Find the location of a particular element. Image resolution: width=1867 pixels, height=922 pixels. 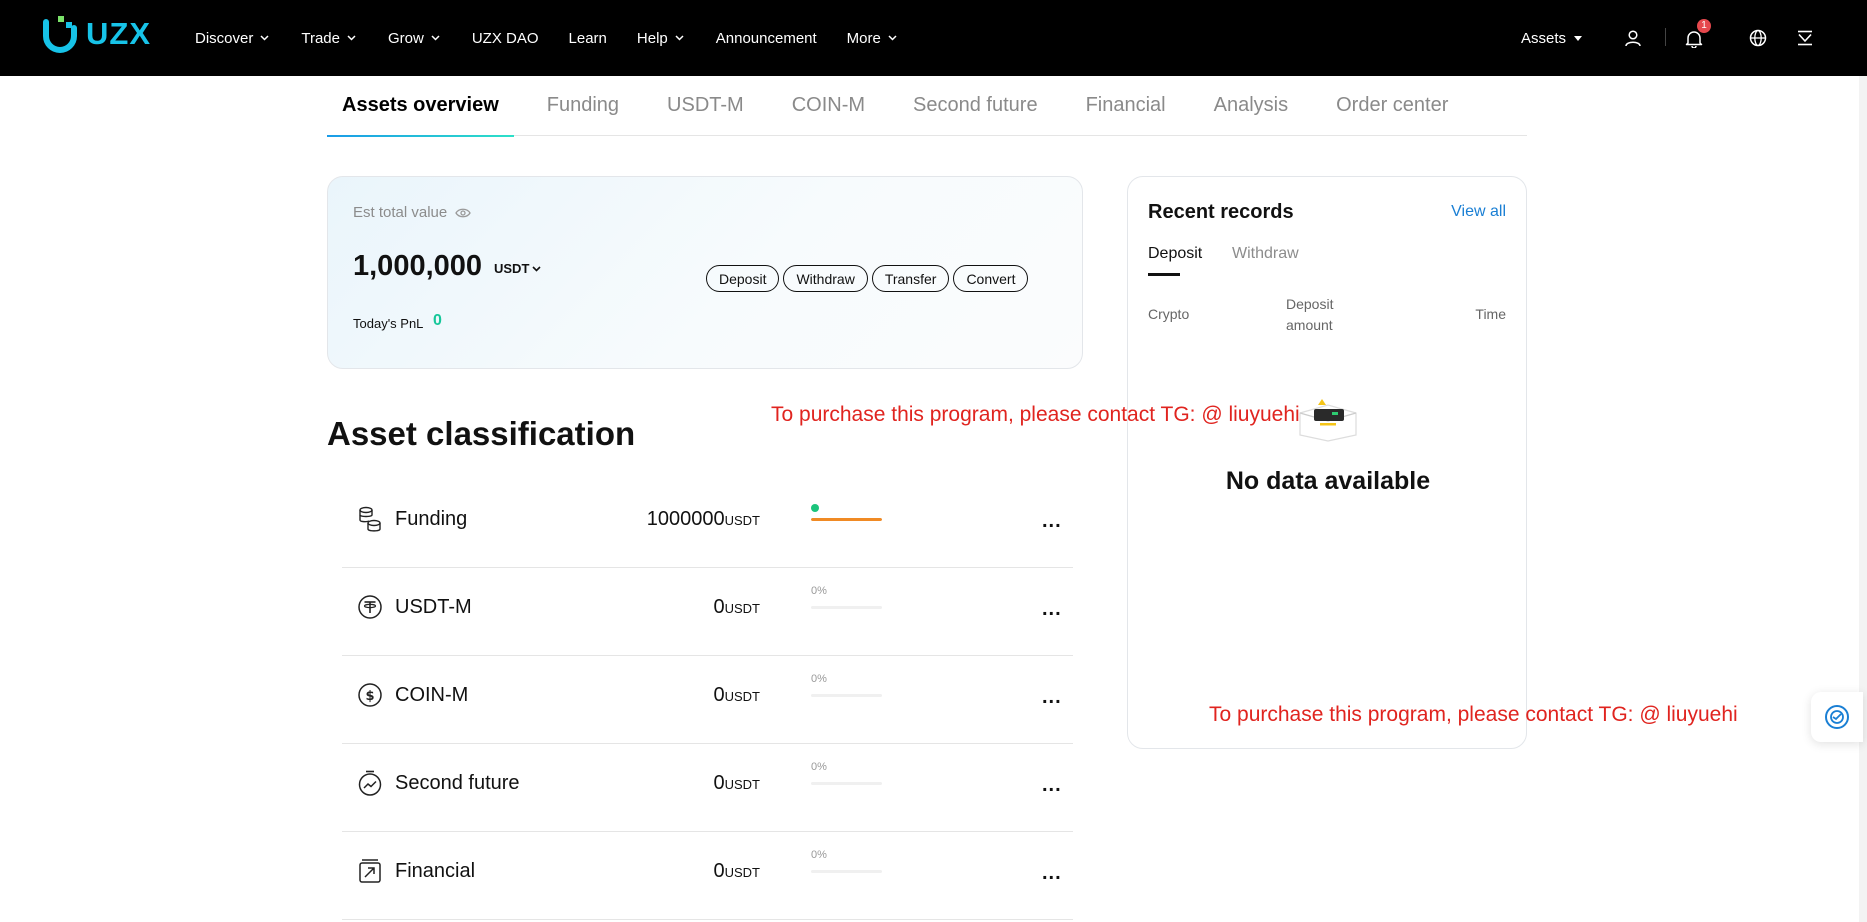

box-arrow-icon is located at coordinates (370, 871).